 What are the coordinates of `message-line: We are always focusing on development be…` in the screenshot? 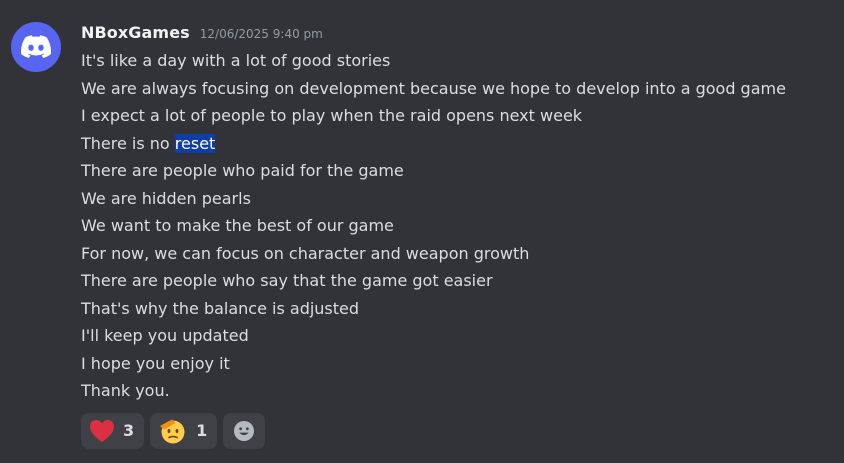 It's located at (433, 88).